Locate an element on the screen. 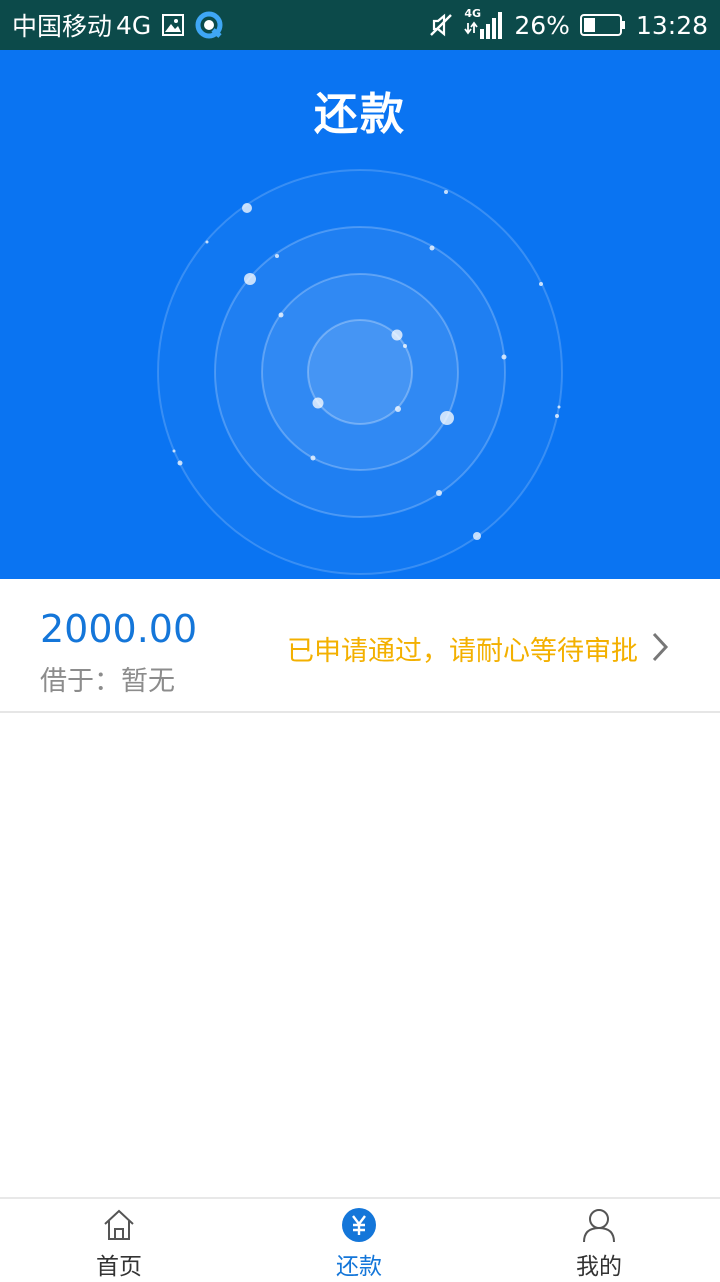 This screenshot has width=720, height=1282. bottom-tab-bar: 首页 还款 我的 is located at coordinates (360, 1239).